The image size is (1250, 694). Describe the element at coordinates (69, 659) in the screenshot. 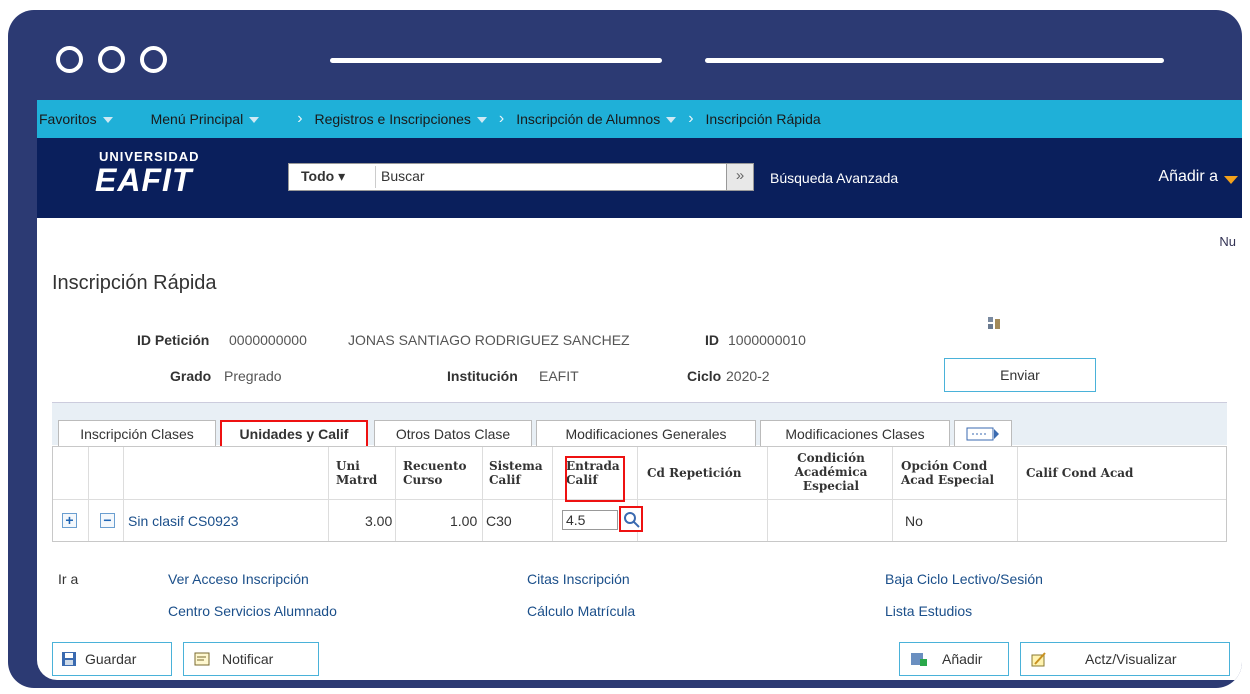

I see `save-icon` at that location.